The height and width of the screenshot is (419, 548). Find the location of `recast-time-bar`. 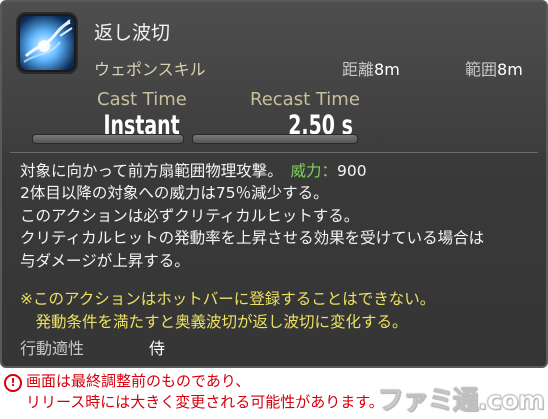

recast-time-bar is located at coordinates (275, 139).